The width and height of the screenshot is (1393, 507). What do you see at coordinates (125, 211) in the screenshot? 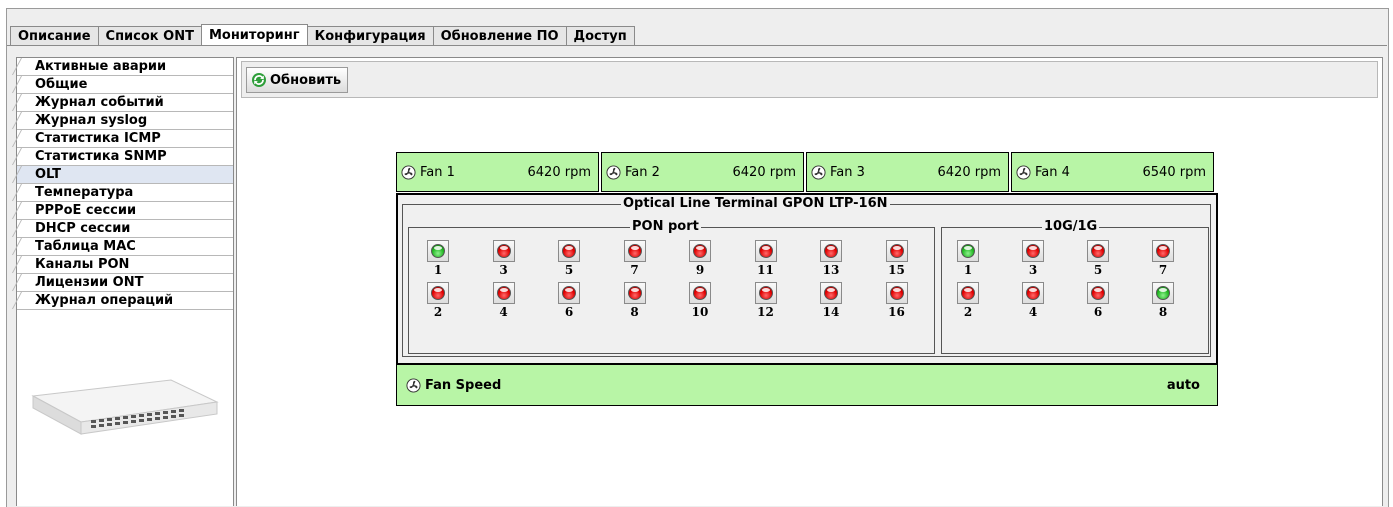
I see `sidebar-item-9: PPPoE сессии` at bounding box center [125, 211].